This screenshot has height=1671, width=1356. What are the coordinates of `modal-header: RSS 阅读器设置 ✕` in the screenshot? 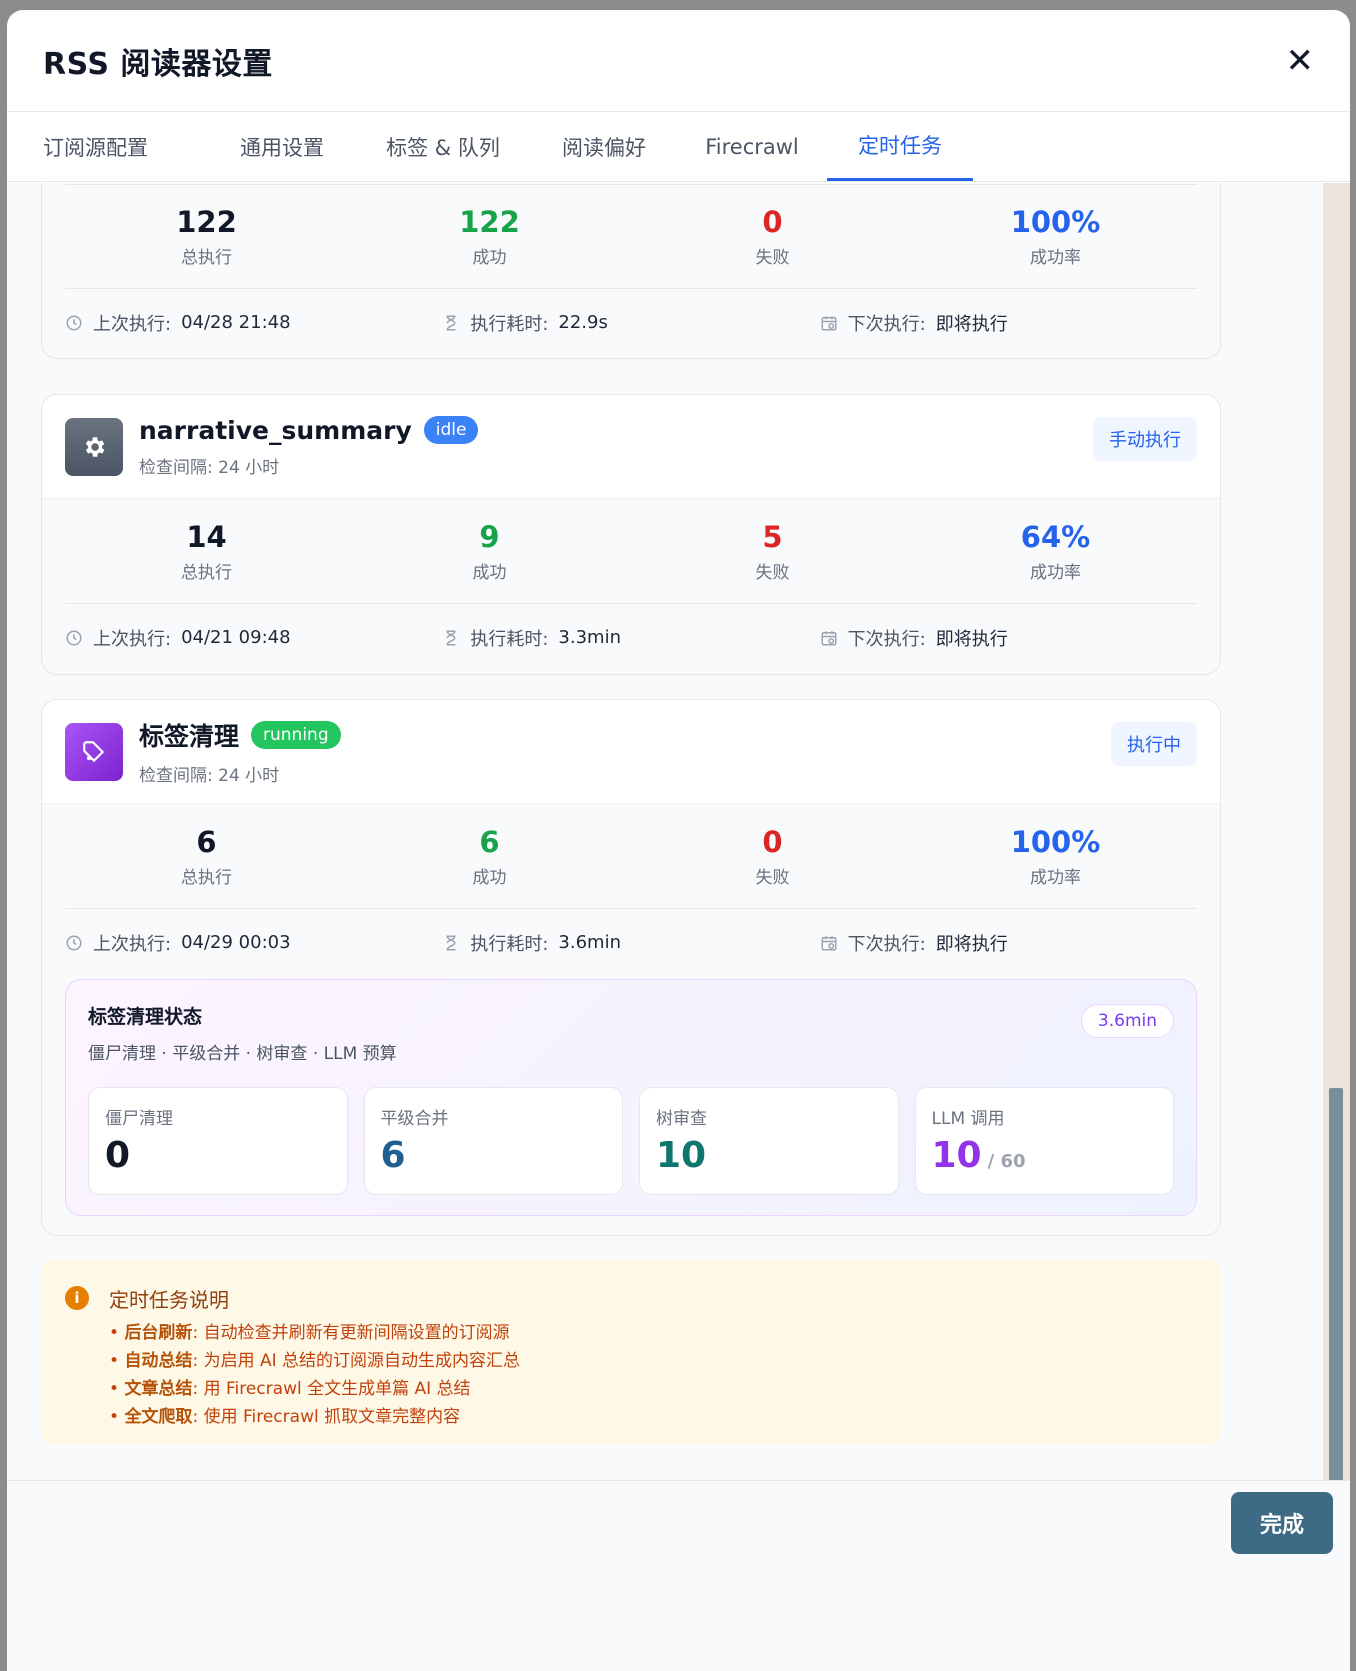 It's located at (678, 61).